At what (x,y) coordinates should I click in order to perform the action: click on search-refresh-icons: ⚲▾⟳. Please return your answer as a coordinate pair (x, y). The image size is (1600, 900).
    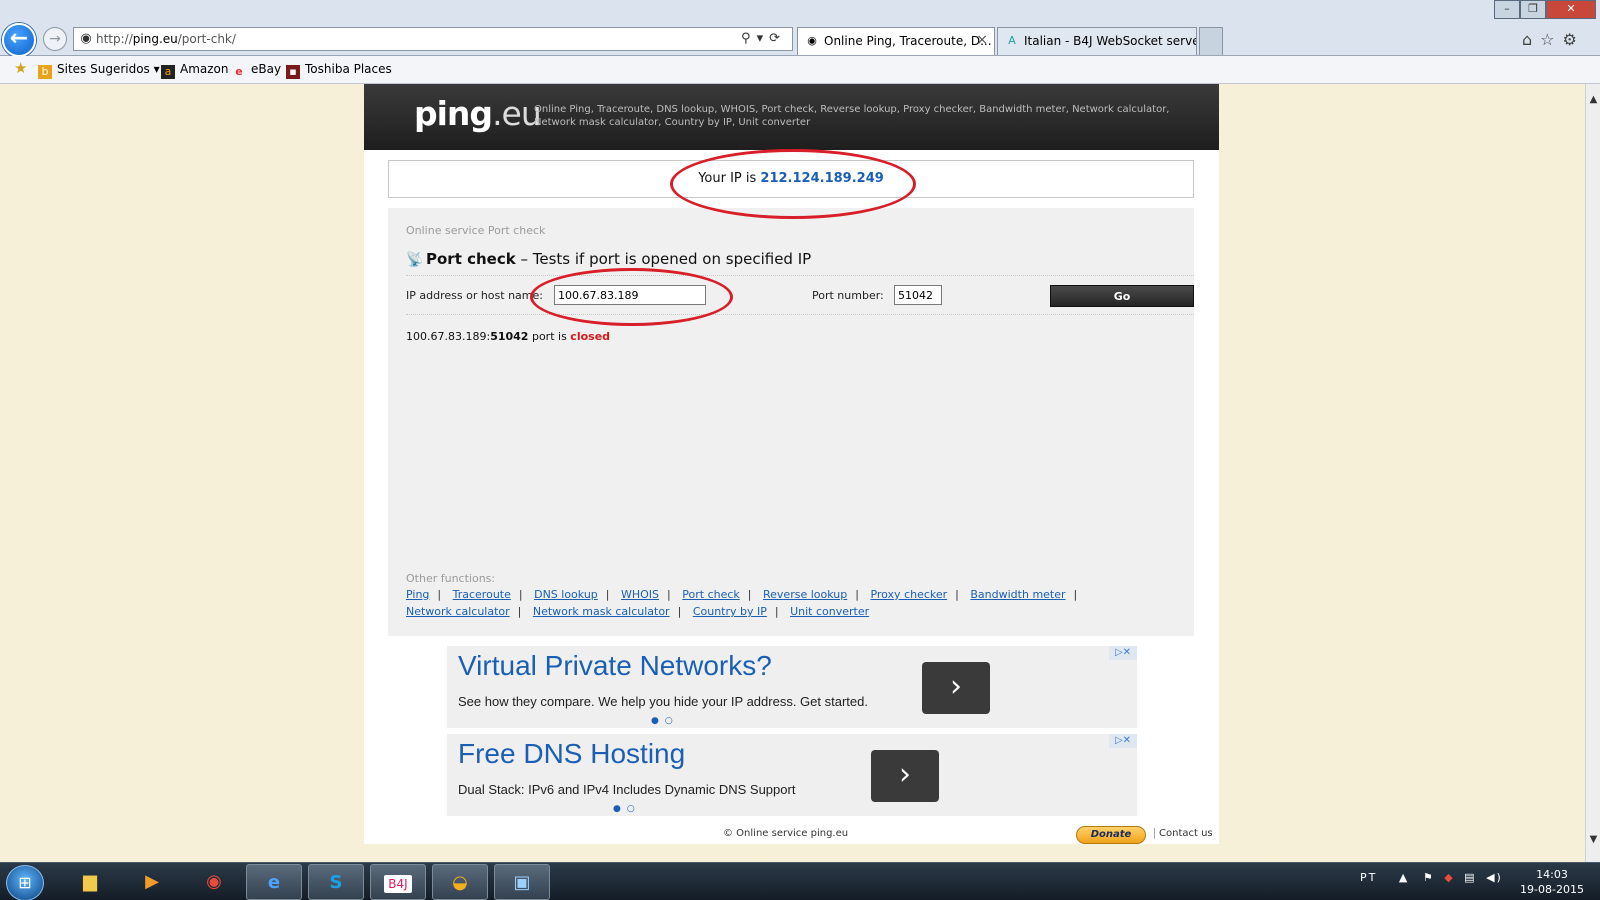
    Looking at the image, I should click on (763, 38).